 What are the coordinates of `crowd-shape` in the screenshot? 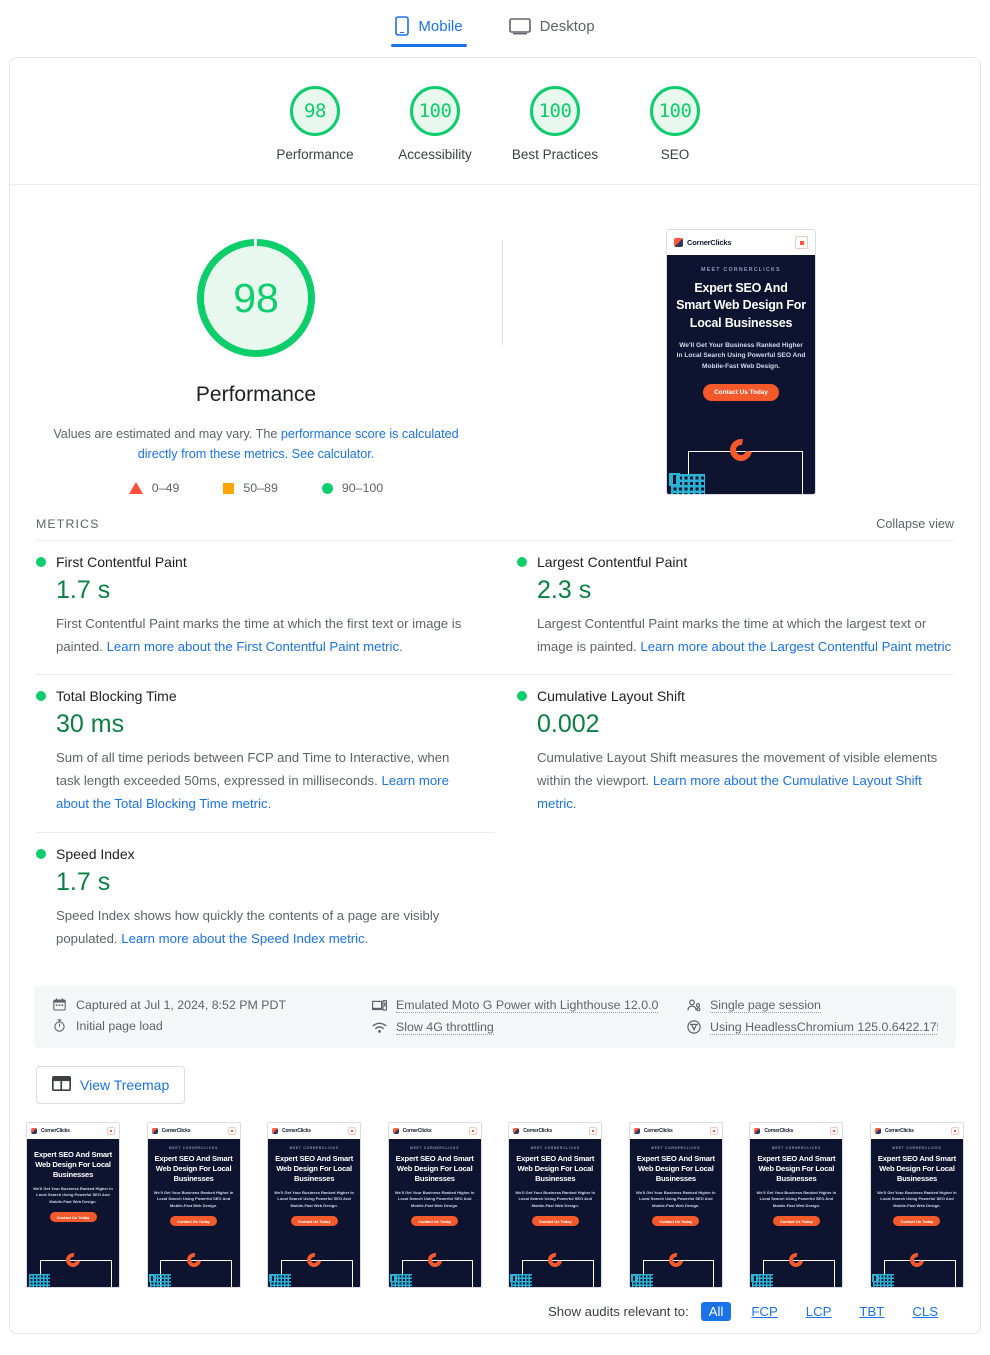 It's located at (39, 1280).